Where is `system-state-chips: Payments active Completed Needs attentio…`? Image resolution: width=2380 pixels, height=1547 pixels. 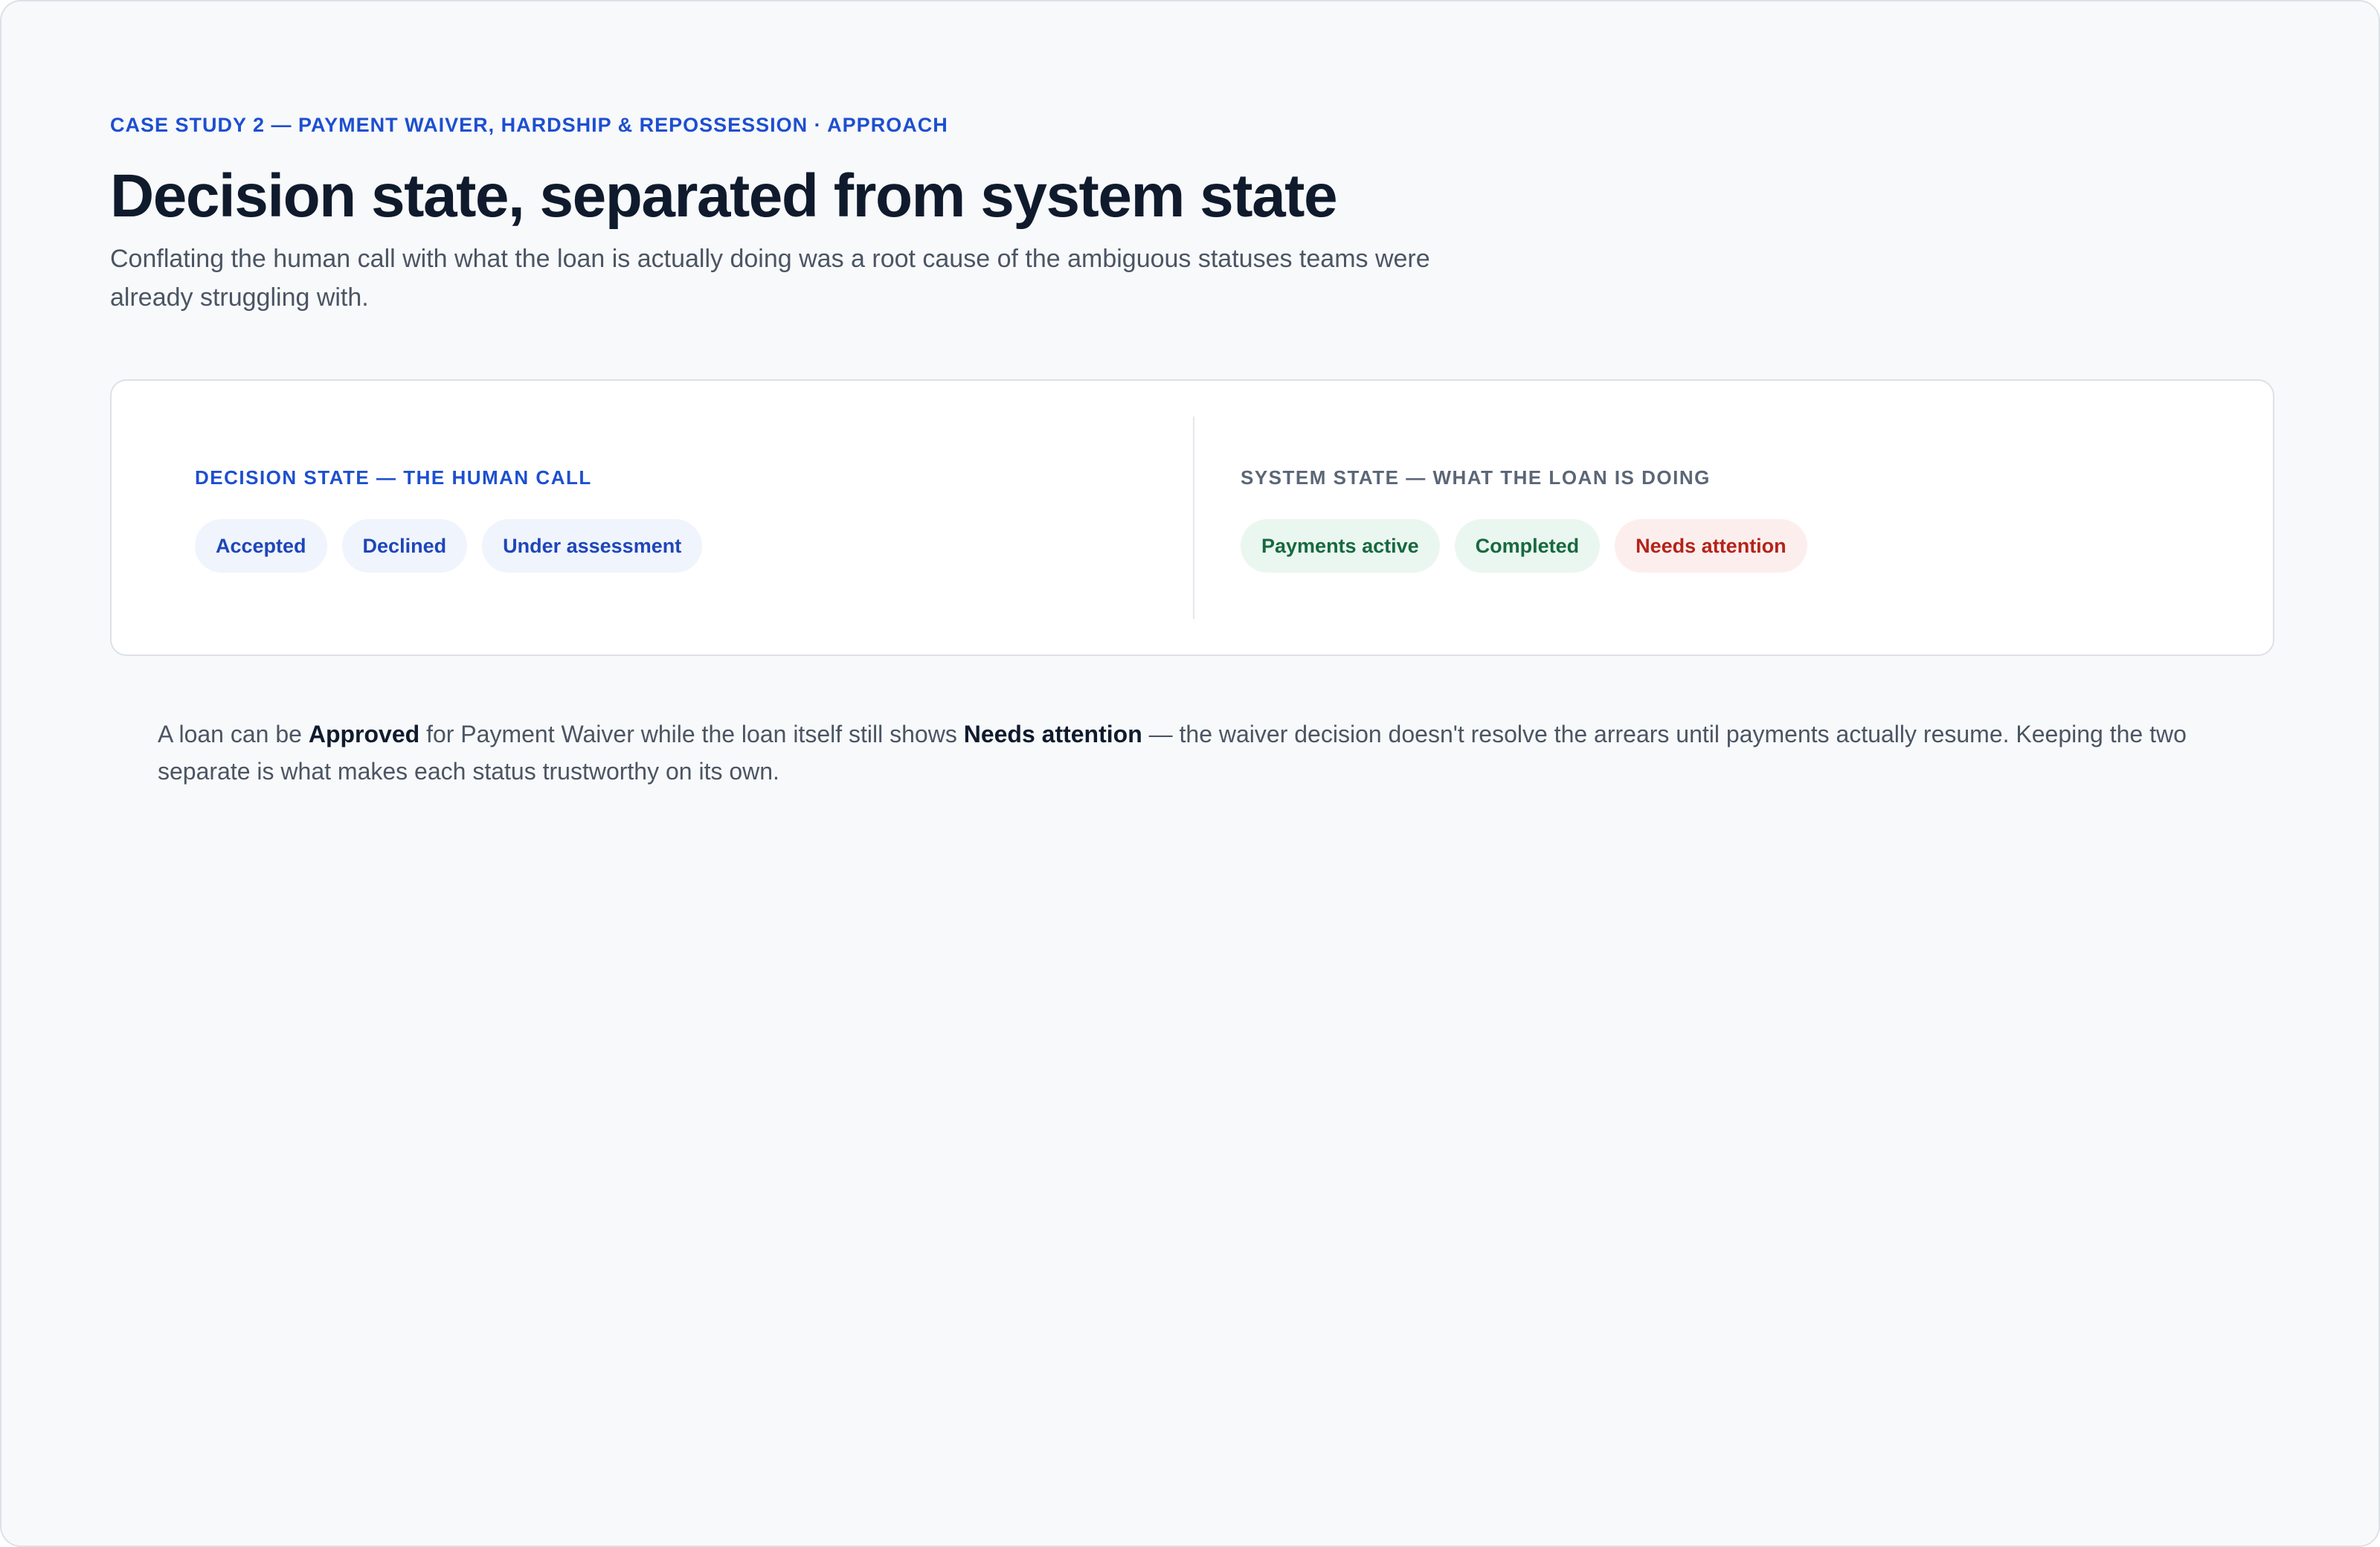 system-state-chips: Payments active Completed Needs attentio… is located at coordinates (1524, 546).